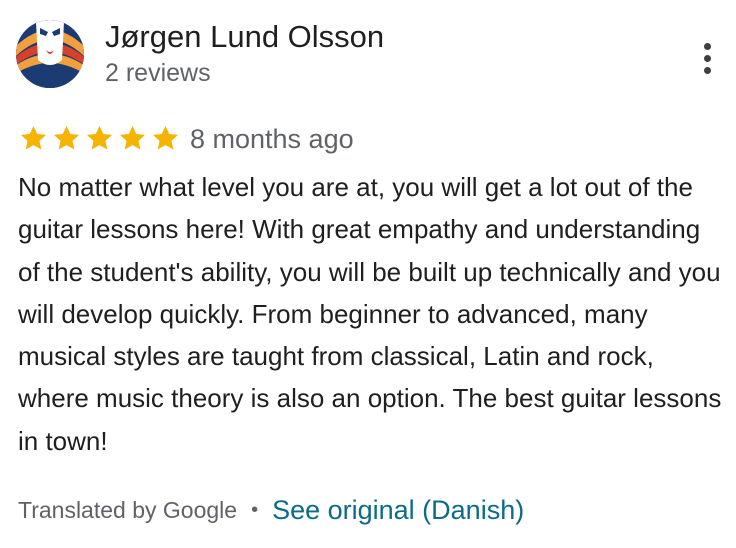  Describe the element at coordinates (128, 509) in the screenshot. I see `translated-by-label: Translated by Google` at that location.